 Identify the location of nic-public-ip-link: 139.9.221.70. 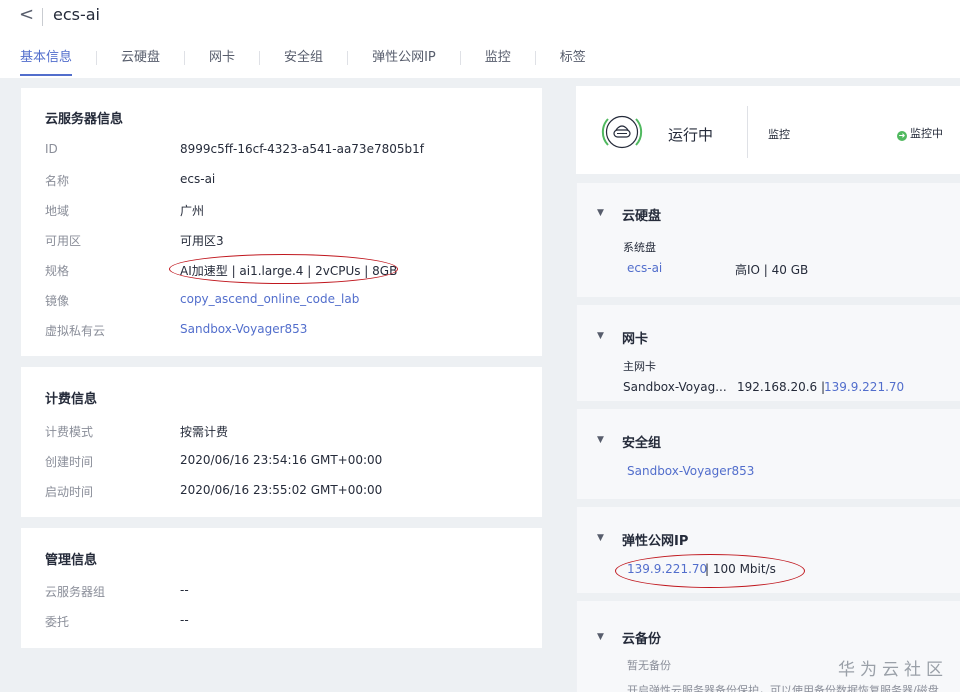
(864, 387).